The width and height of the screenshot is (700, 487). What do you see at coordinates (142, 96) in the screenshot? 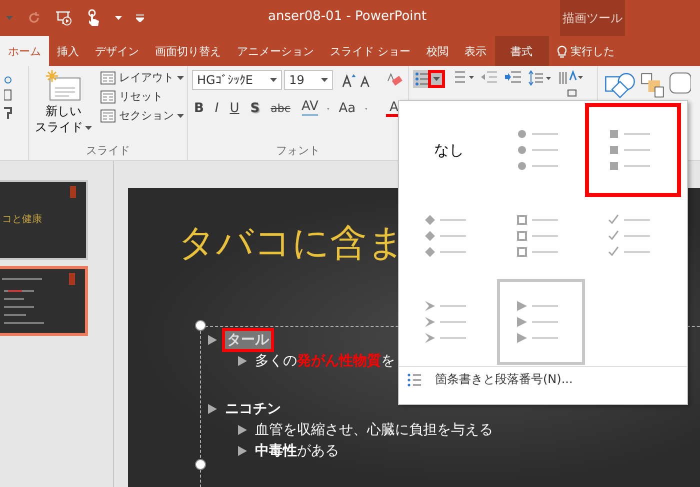
I see `reset-button: リセット` at bounding box center [142, 96].